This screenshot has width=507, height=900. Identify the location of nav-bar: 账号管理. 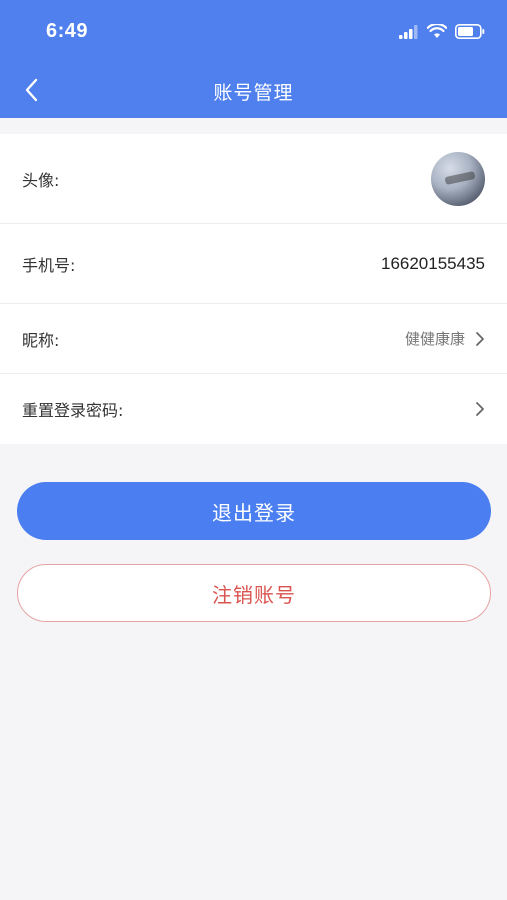
(253, 92).